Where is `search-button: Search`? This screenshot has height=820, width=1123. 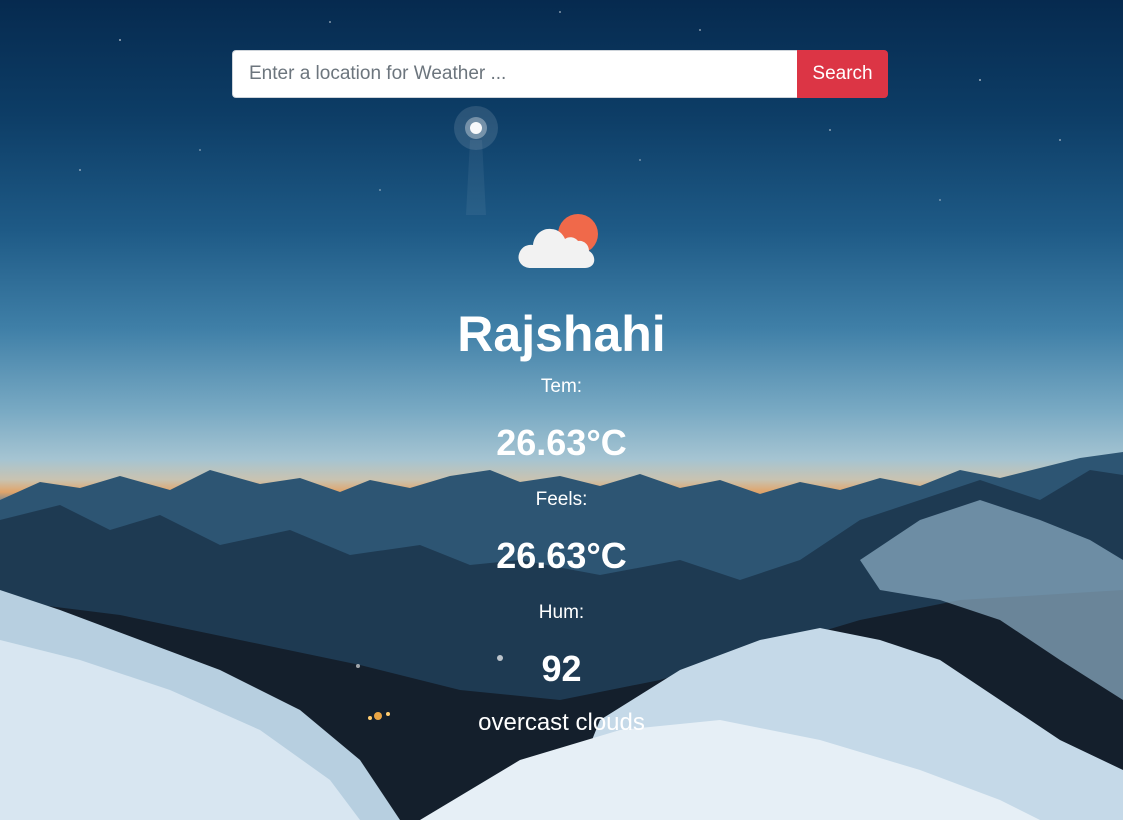 search-button: Search is located at coordinates (842, 74).